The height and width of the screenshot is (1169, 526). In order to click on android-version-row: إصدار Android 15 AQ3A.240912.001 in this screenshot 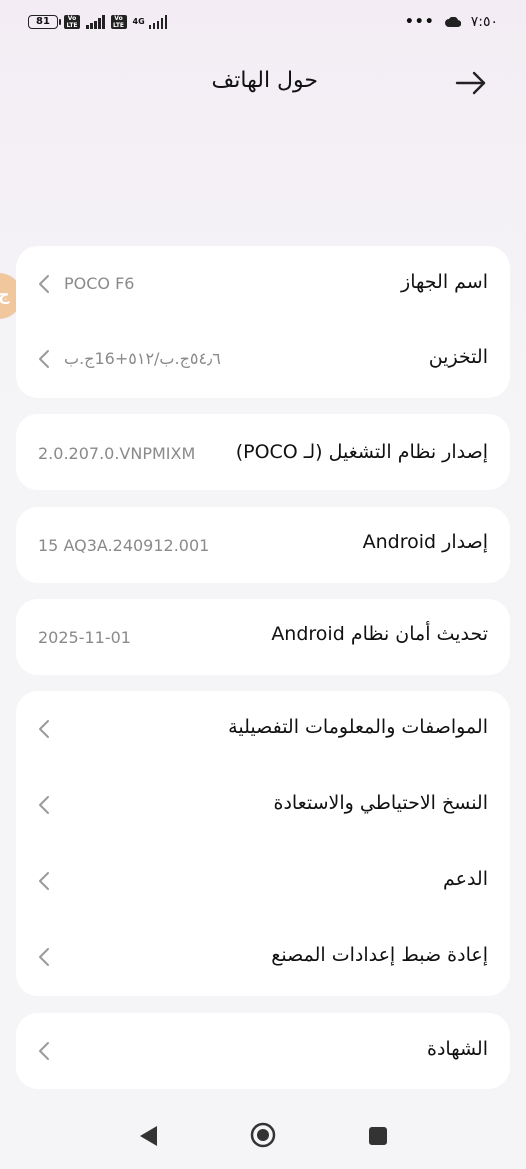, I will do `click(263, 545)`.